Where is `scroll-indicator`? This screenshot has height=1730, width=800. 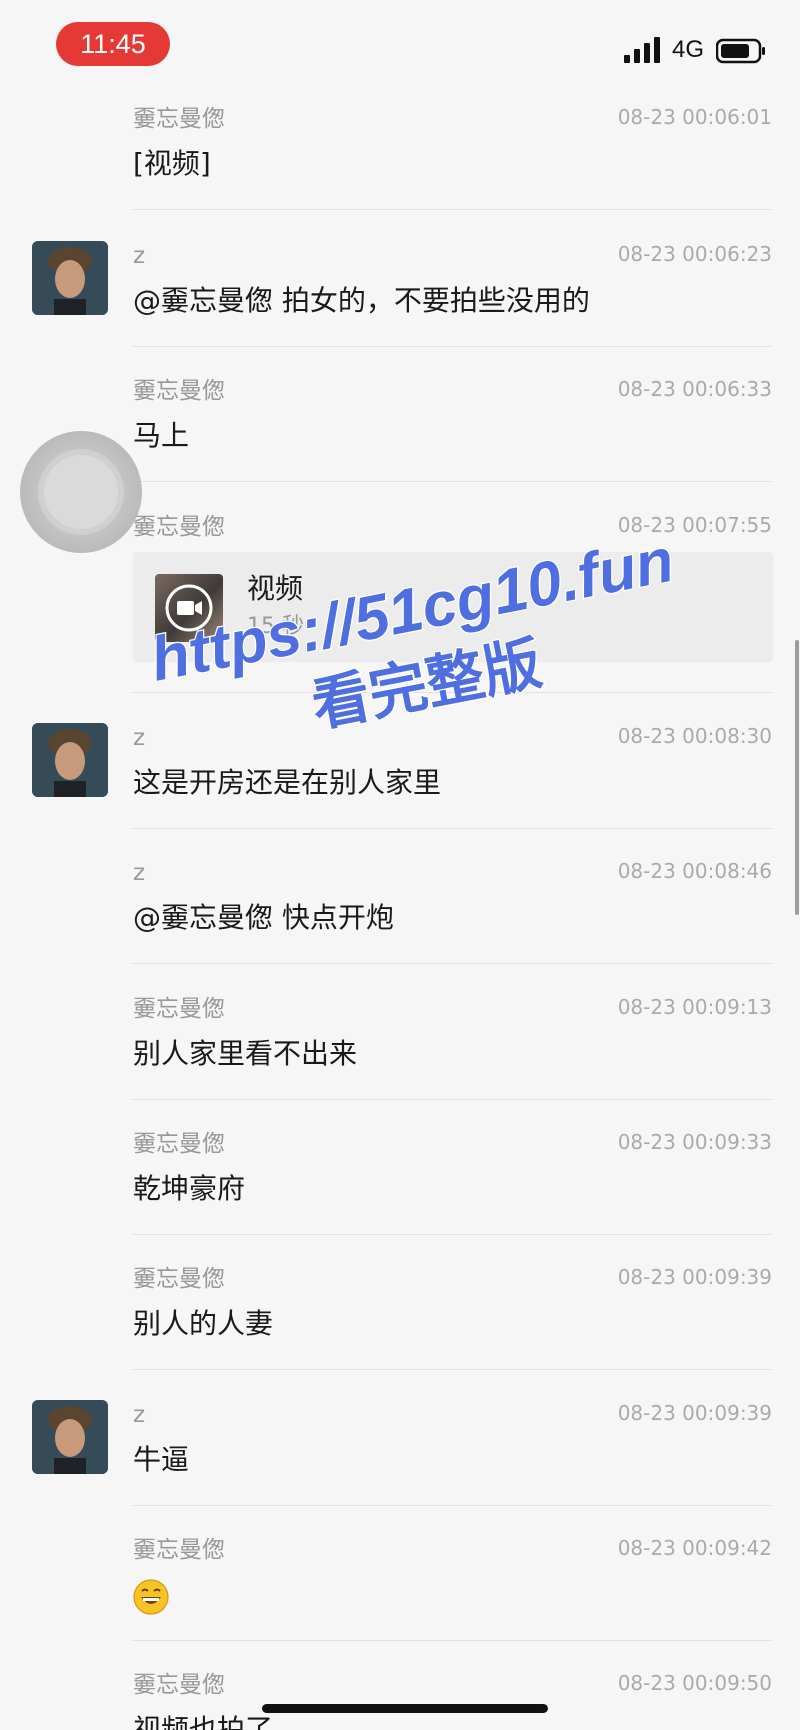 scroll-indicator is located at coordinates (797, 777).